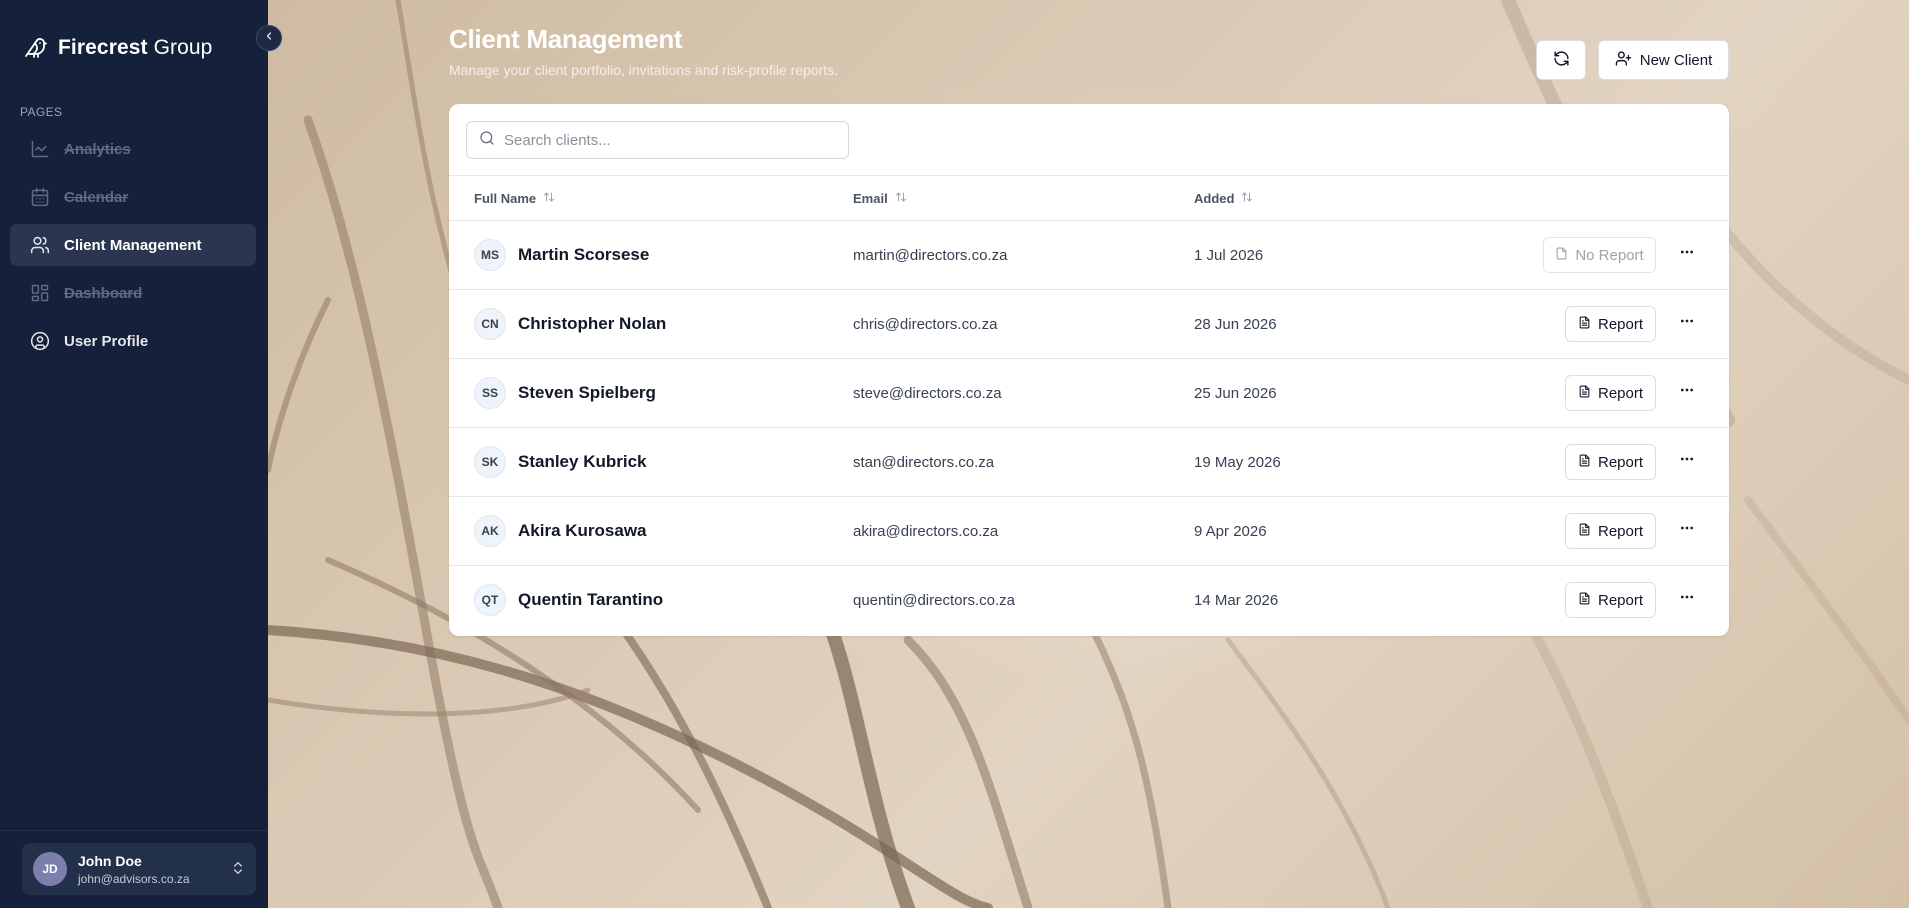 The image size is (1909, 908). I want to click on column-header-full-name: Full Name, so click(514, 198).